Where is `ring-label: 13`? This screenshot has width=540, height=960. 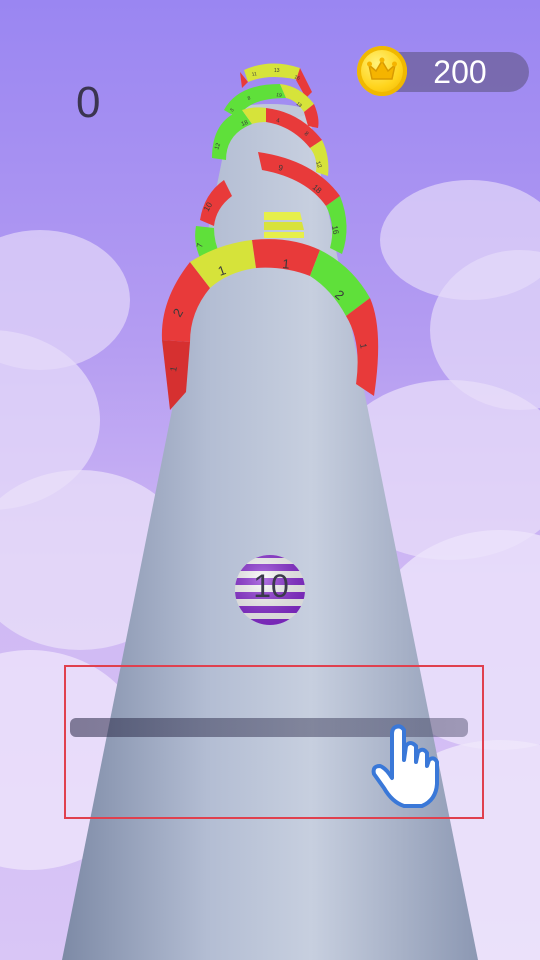
ring-label: 13 is located at coordinates (277, 71).